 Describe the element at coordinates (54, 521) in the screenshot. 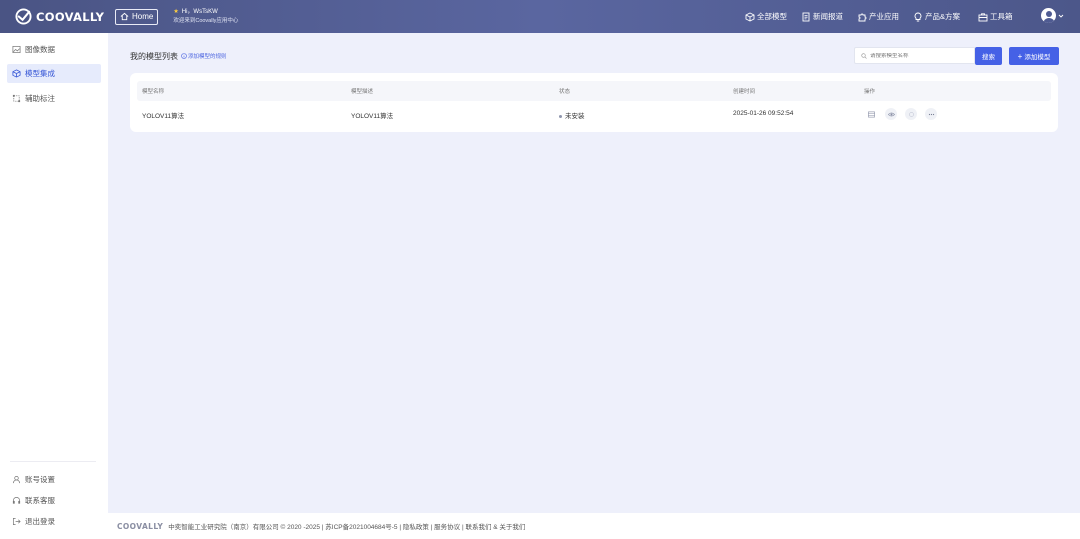

I see `sidebar-item-logout: 退出登录` at that location.